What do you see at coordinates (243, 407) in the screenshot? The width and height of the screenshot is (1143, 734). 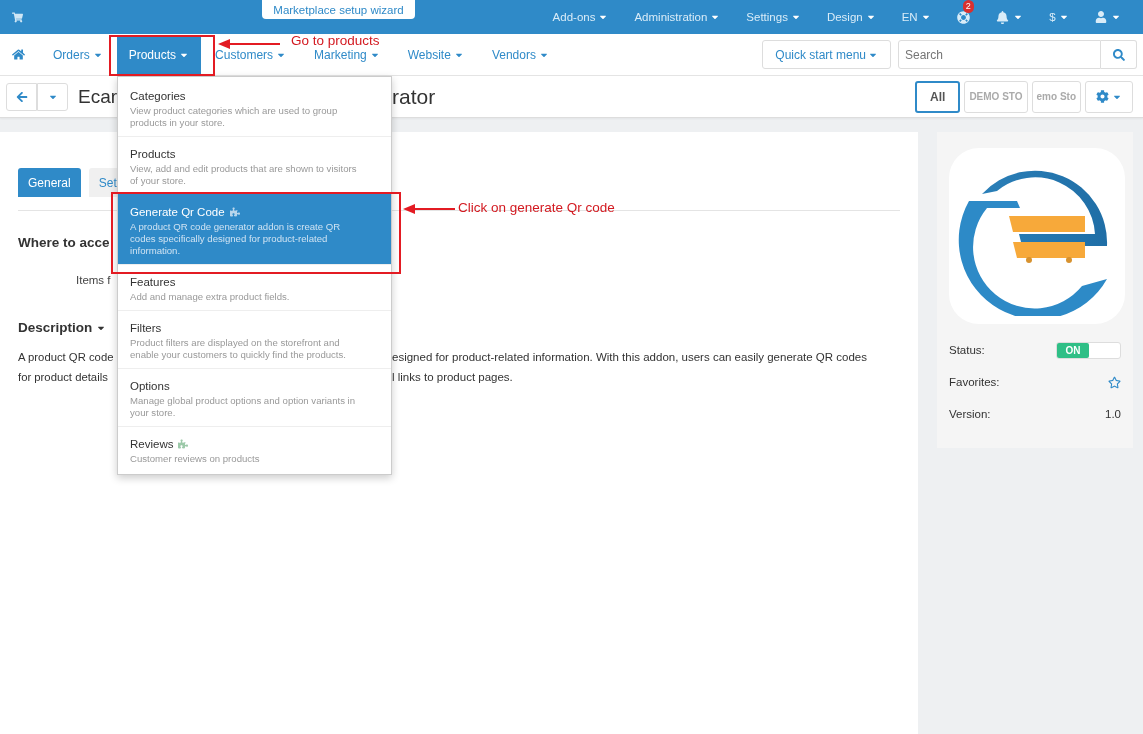 I see `menu-item-description: Manage global product options and option variants in your store.` at bounding box center [243, 407].